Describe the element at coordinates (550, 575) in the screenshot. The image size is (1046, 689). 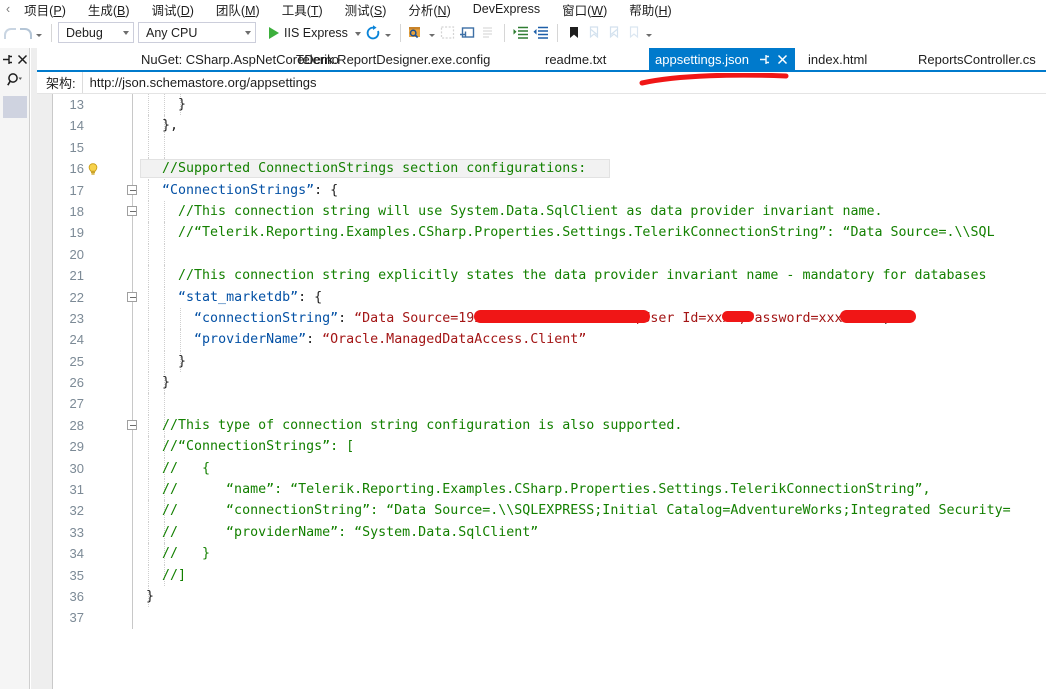
I see `code-line: 35 //]` at that location.